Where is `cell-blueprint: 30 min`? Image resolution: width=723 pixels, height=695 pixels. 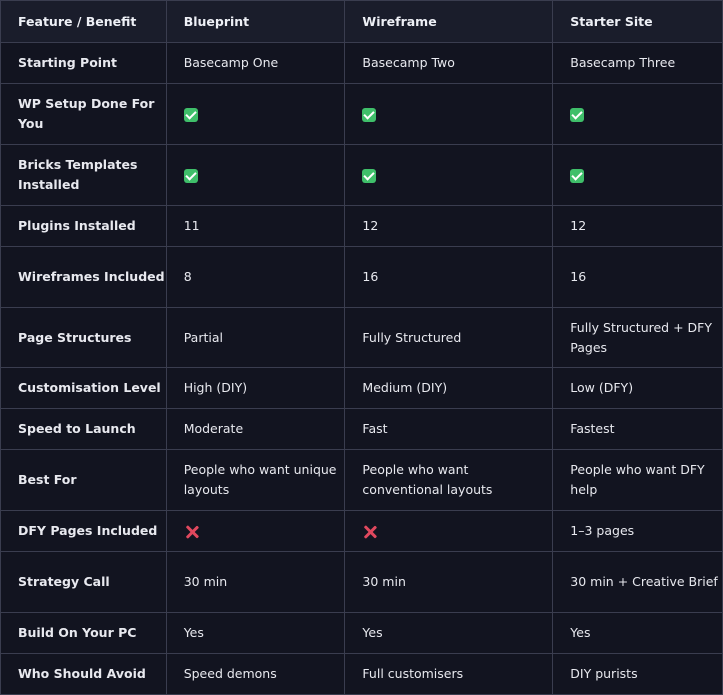 cell-blueprint: 30 min is located at coordinates (255, 582).